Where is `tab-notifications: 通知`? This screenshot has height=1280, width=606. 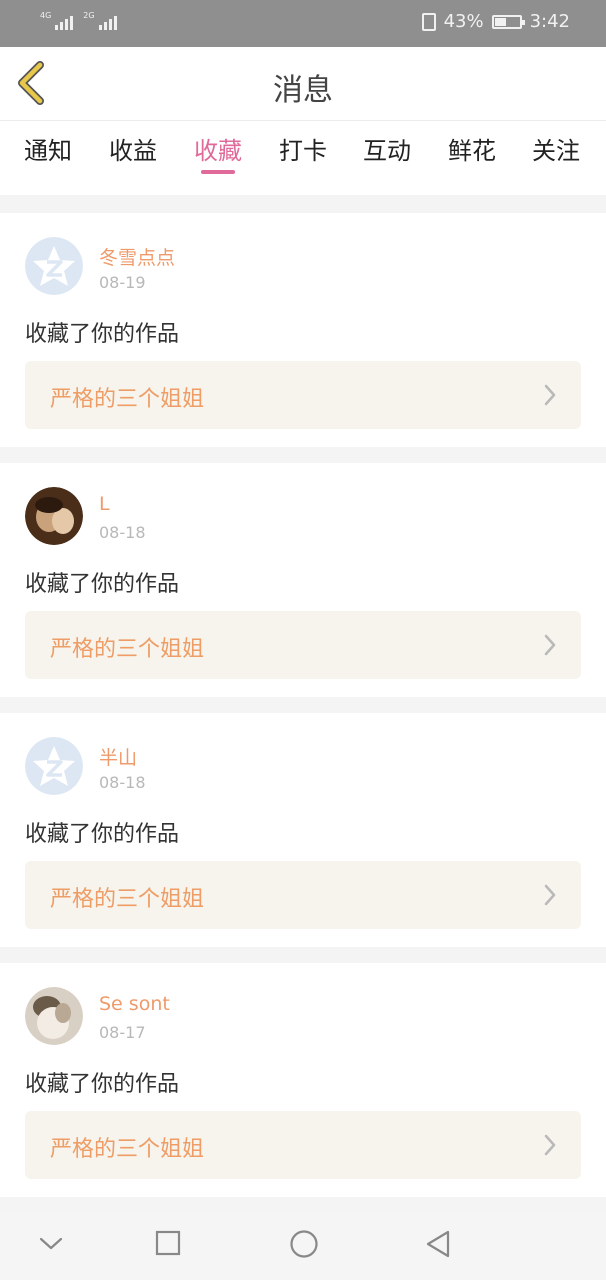
tab-notifications: 通知 is located at coordinates (48, 148).